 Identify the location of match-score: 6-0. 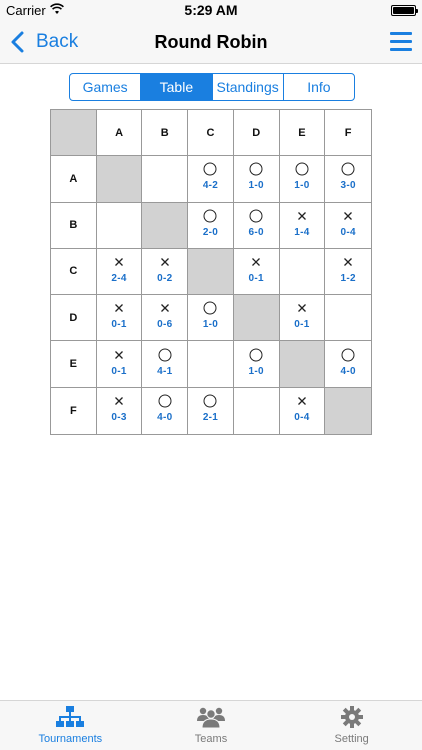
(256, 232).